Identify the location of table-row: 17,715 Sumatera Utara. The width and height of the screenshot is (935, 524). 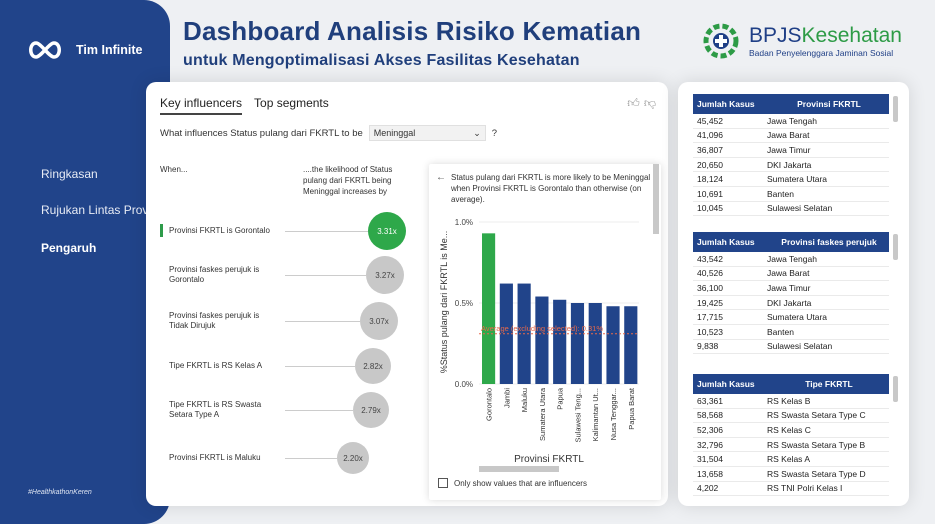
(791, 317).